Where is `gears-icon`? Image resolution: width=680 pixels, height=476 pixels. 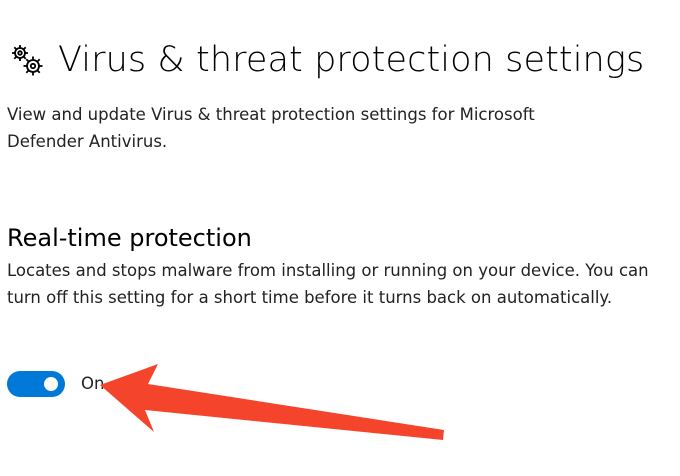
gears-icon is located at coordinates (27, 60).